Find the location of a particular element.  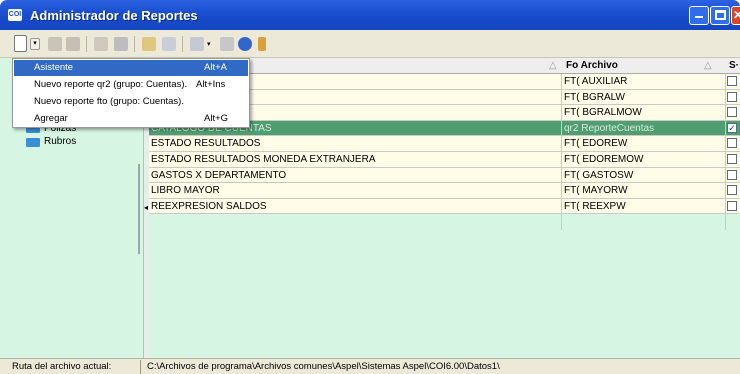

menu-item-nuevo-fto: Nuevo reporte fto (grupo: Cuentas). is located at coordinates (131, 102).